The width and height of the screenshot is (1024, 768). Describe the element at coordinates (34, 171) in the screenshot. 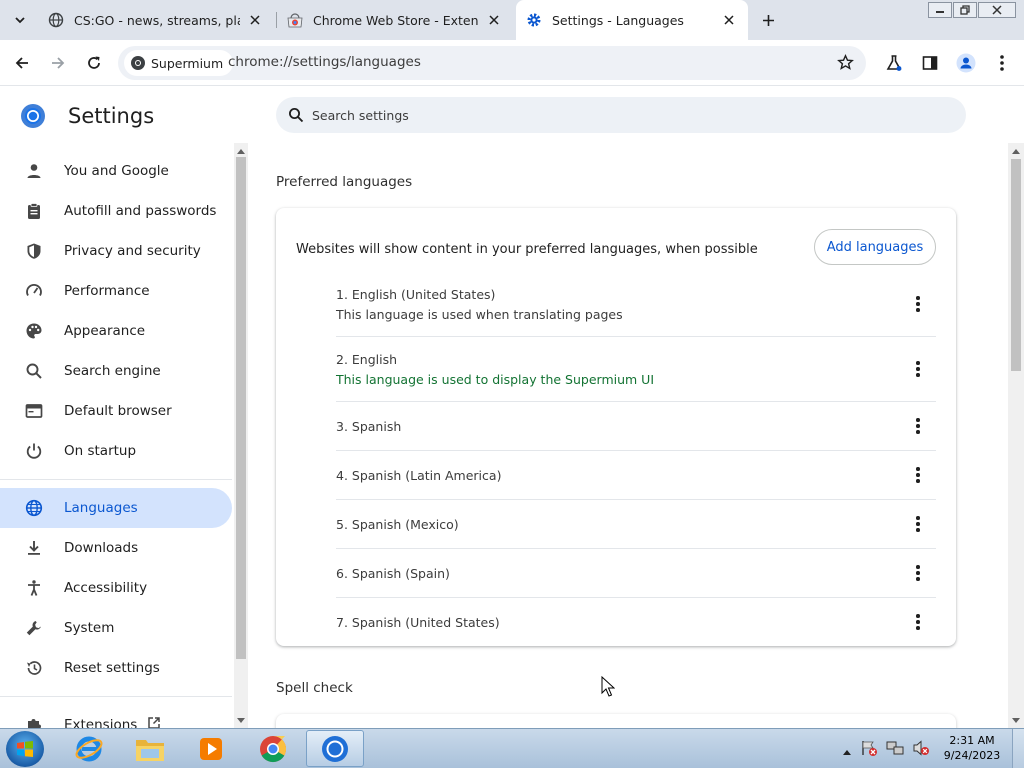

I see `person-icon` at that location.